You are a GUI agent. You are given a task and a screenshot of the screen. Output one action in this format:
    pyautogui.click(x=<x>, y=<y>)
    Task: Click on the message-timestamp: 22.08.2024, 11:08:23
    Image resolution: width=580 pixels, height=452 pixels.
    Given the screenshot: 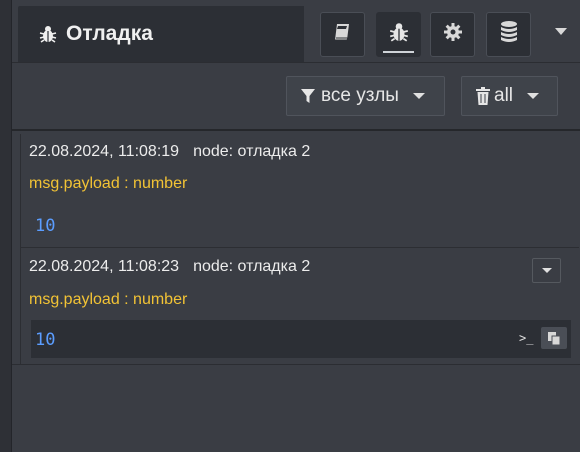 What is the action you would take?
    pyautogui.click(x=104, y=266)
    